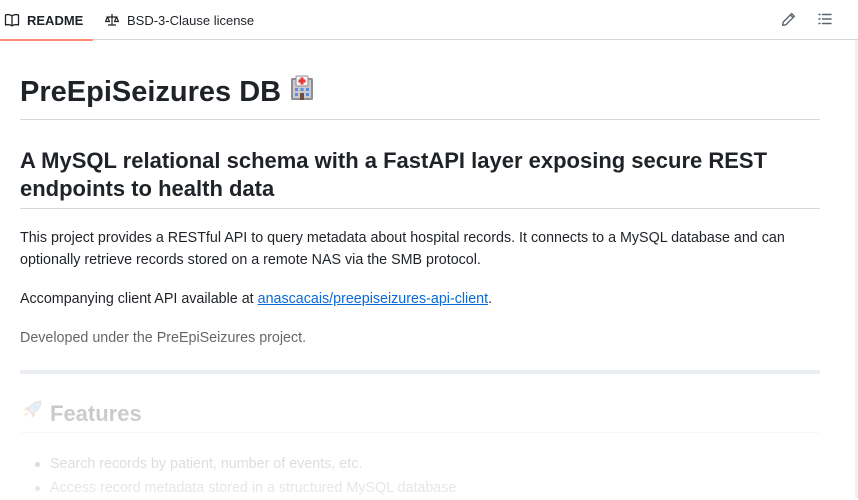  What do you see at coordinates (420, 119) in the screenshot?
I see `title-divider` at bounding box center [420, 119].